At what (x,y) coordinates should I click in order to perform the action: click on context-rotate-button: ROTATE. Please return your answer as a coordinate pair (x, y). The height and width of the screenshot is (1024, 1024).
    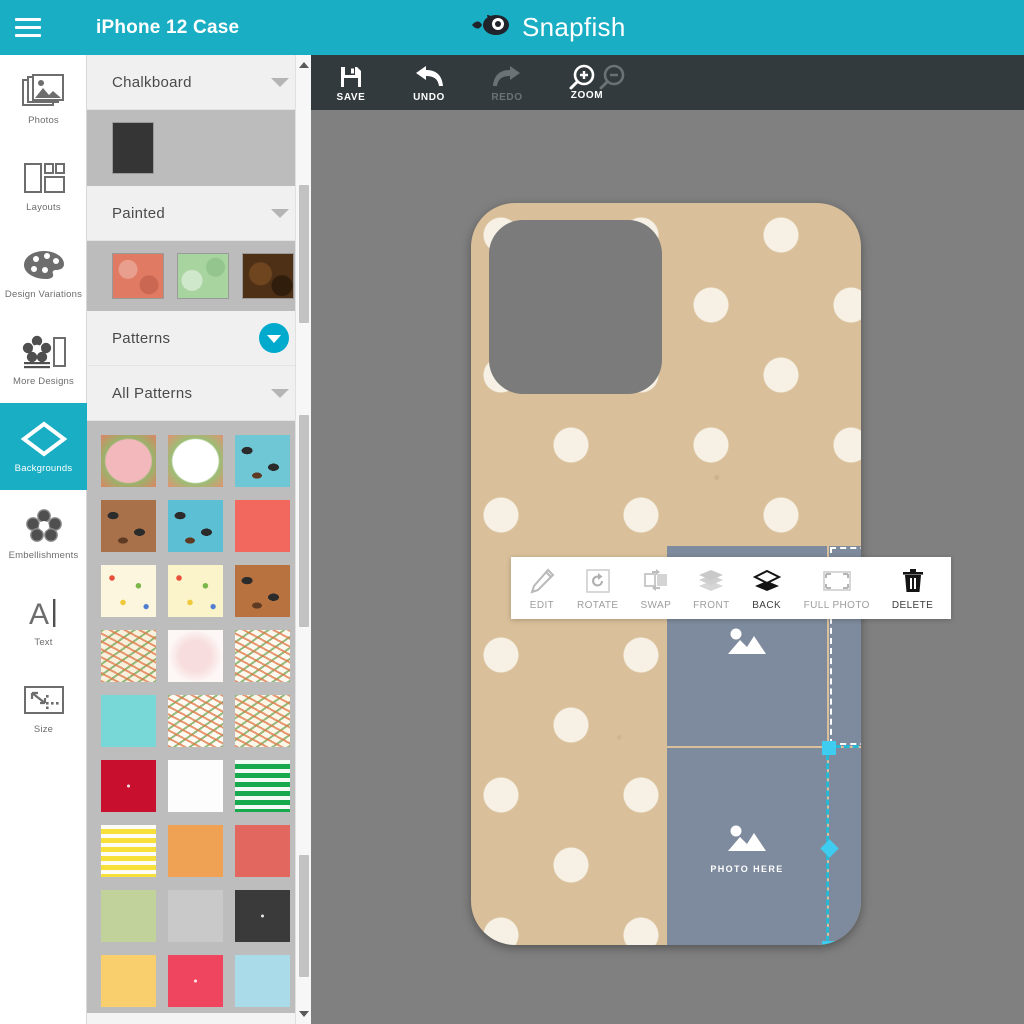
    Looking at the image, I should click on (597, 589).